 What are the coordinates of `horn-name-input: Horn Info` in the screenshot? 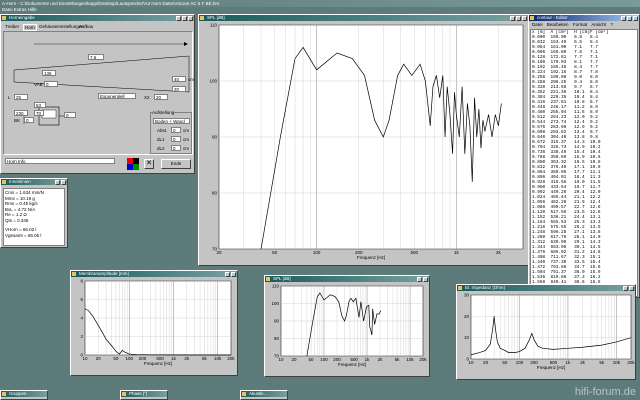 It's located at (60, 161).